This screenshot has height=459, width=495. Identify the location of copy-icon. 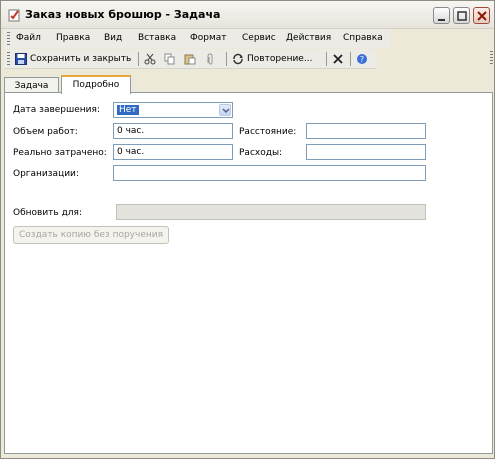
(169, 59).